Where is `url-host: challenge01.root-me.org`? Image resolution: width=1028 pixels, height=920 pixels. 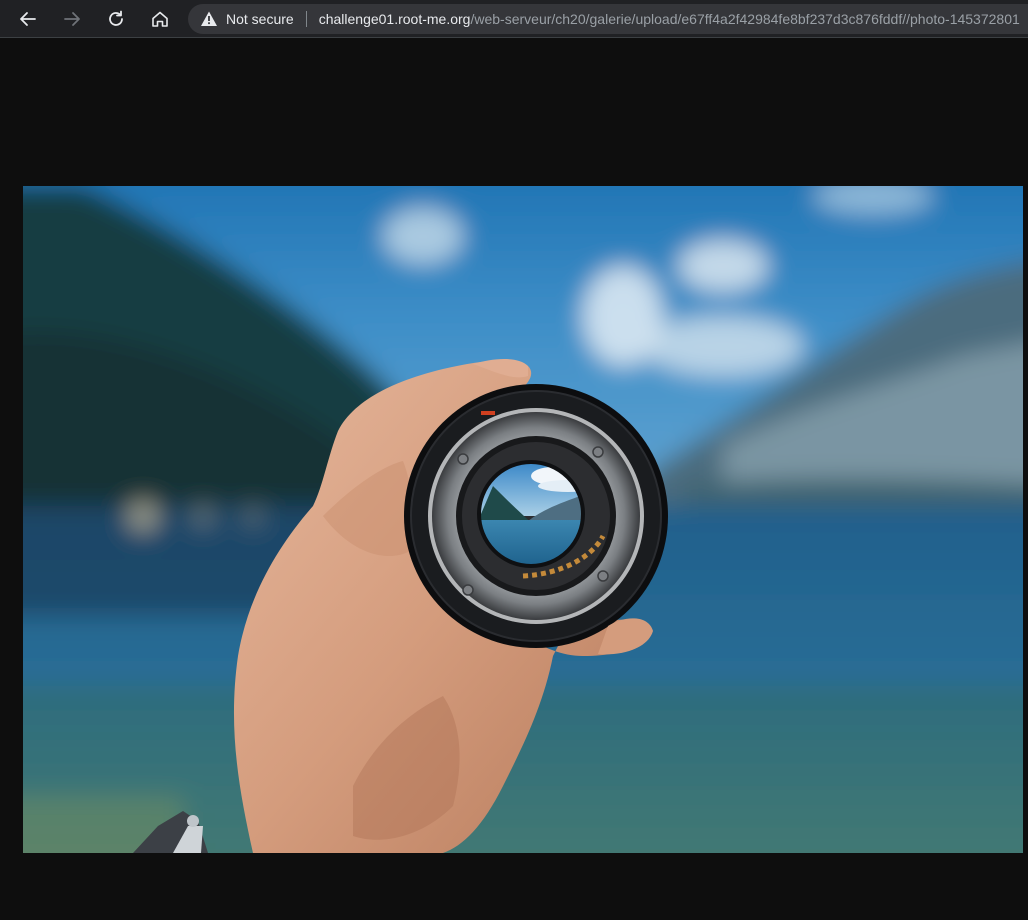
url-host: challenge01.root-me.org is located at coordinates (394, 19).